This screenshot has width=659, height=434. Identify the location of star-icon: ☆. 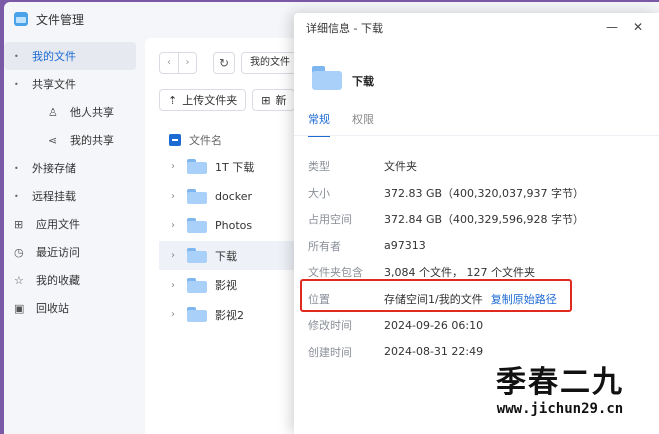
(19, 280).